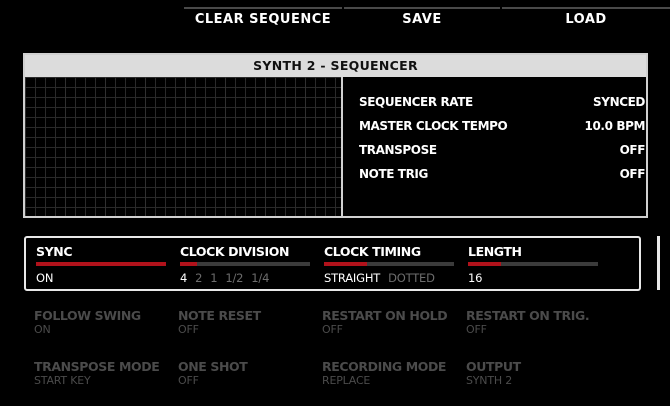  What do you see at coordinates (475, 278) in the screenshot?
I see `length-value: 16` at bounding box center [475, 278].